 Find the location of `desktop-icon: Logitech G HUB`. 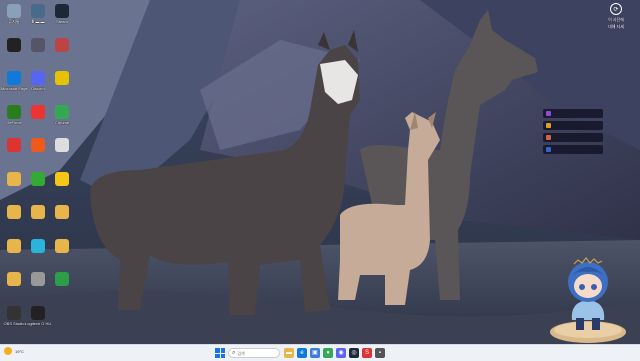

desktop-icon: Logitech G HUB is located at coordinates (38, 319).